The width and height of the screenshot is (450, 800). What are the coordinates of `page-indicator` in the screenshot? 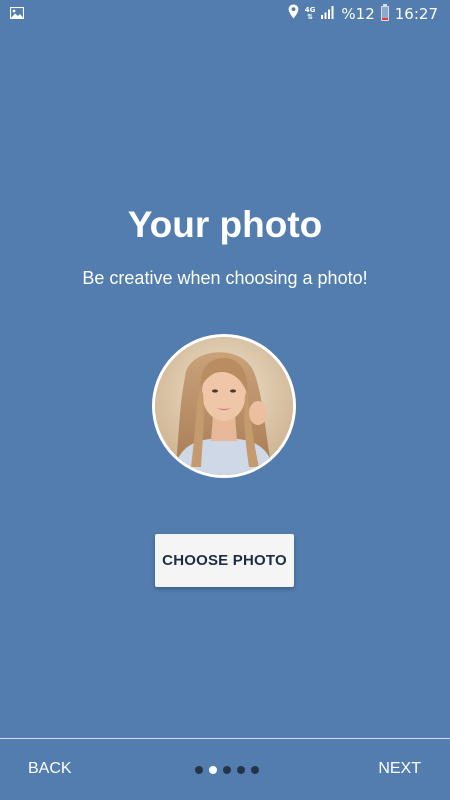 It's located at (227, 770).